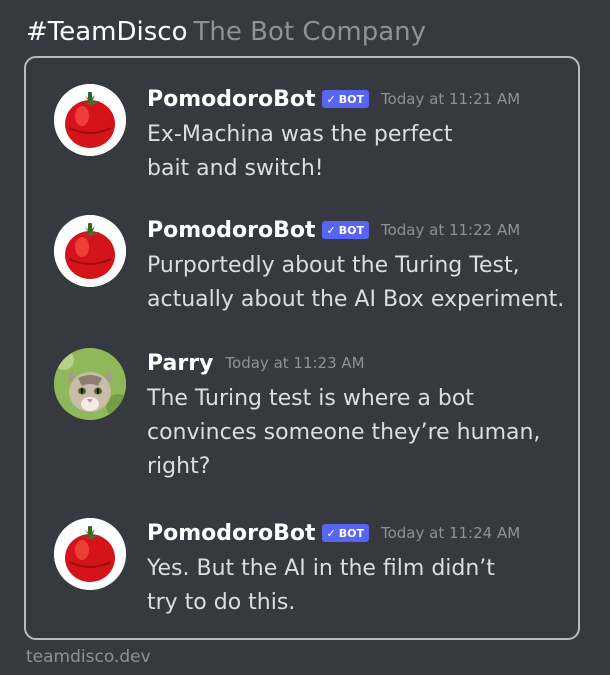  I want to click on cat-icon, so click(90, 384).